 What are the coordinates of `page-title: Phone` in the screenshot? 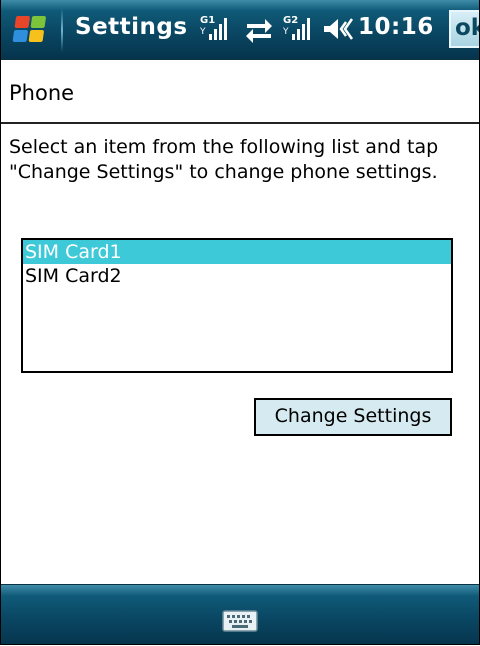 It's located at (42, 93).